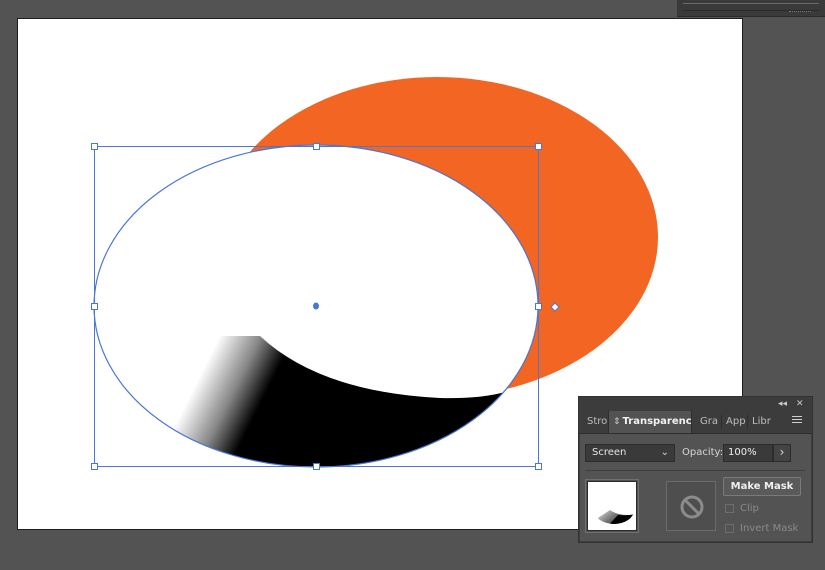 The width and height of the screenshot is (825, 570). What do you see at coordinates (664, 452) in the screenshot?
I see `chevron-down-icon: ⌄` at bounding box center [664, 452].